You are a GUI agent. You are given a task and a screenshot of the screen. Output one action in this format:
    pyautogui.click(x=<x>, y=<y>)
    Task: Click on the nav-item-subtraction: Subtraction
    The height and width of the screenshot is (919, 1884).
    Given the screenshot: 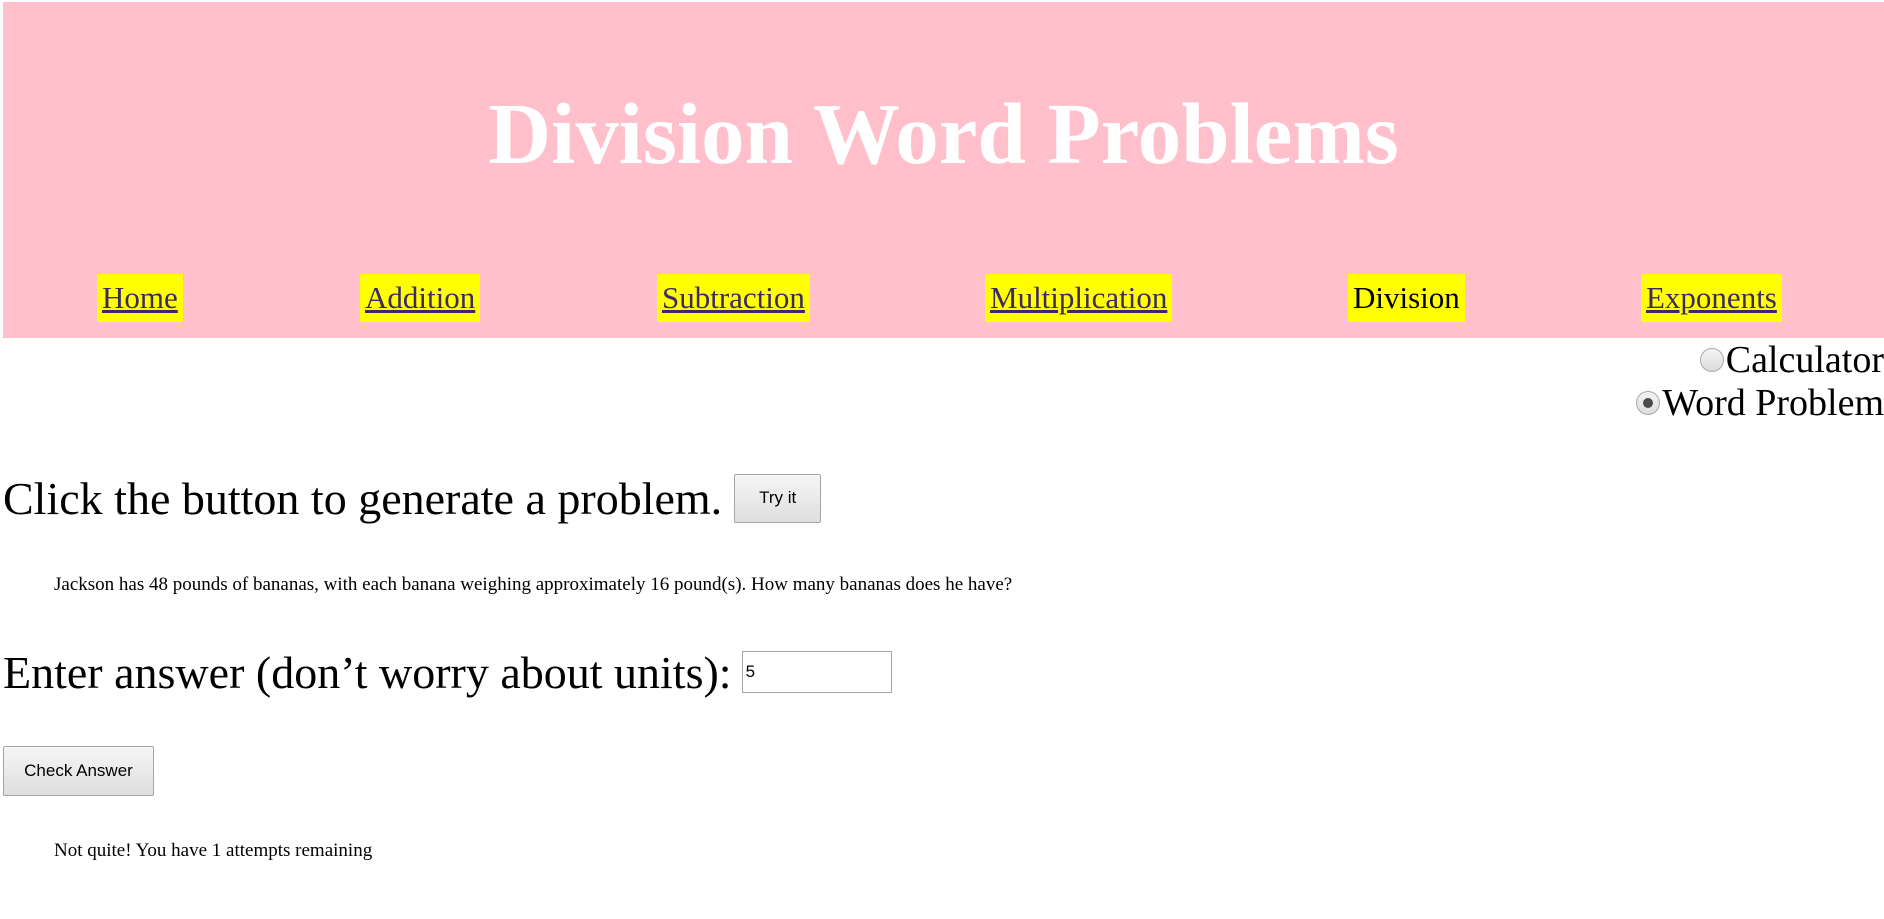 What is the action you would take?
    pyautogui.click(x=733, y=298)
    